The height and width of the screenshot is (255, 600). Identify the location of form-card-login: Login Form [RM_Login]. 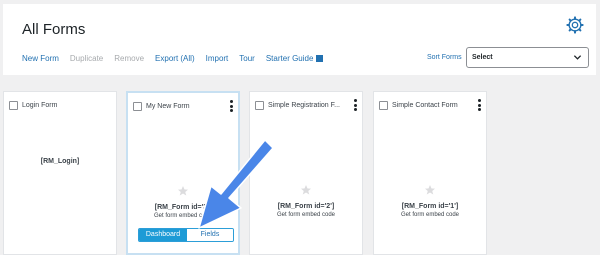
(60, 173).